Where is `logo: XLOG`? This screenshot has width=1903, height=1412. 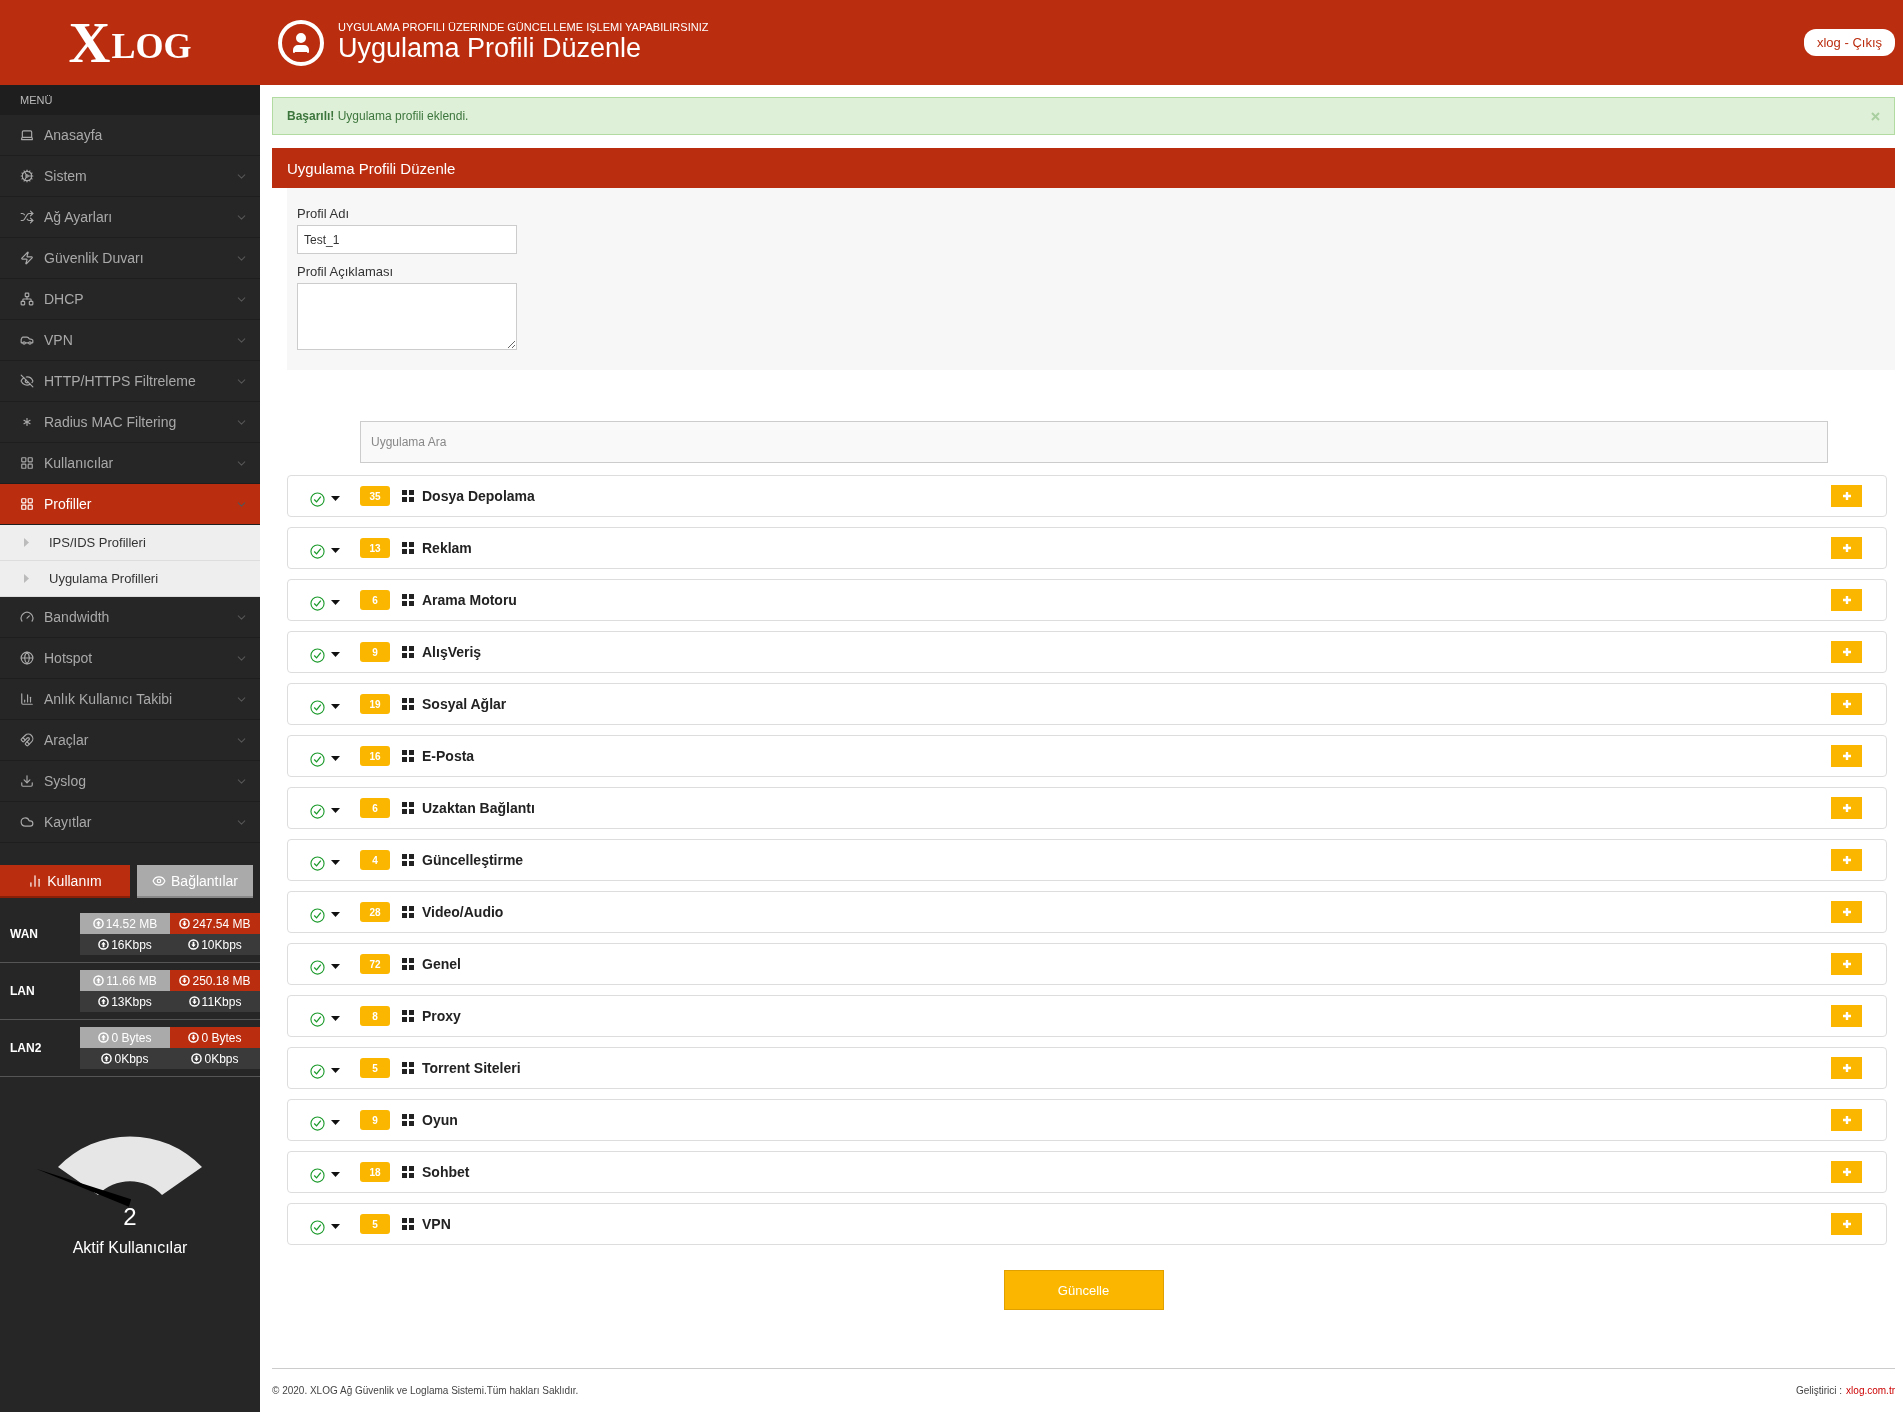
logo: XLOG is located at coordinates (130, 42).